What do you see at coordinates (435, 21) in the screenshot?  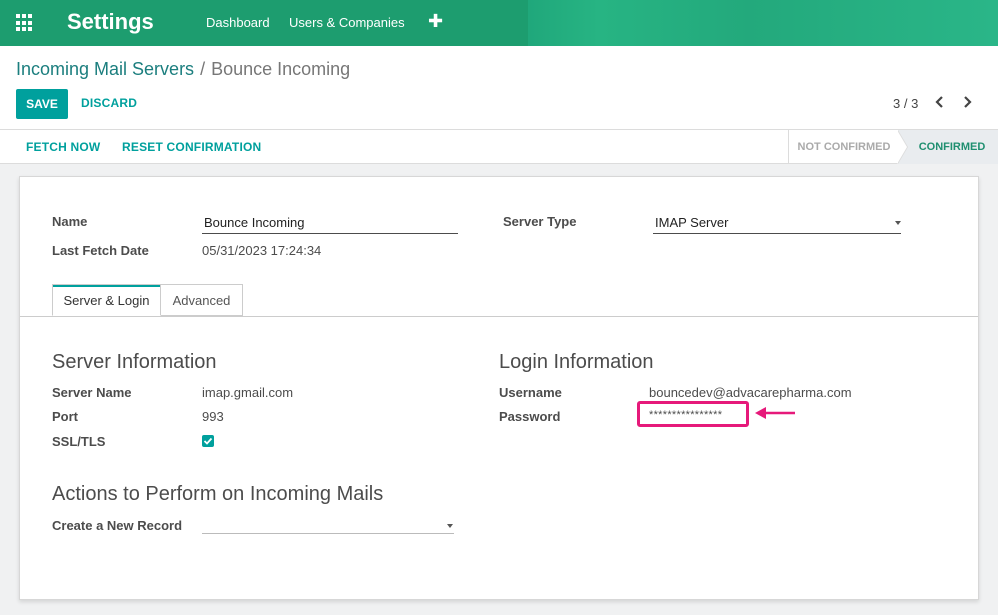 I see `add-menu-icon: ✚` at bounding box center [435, 21].